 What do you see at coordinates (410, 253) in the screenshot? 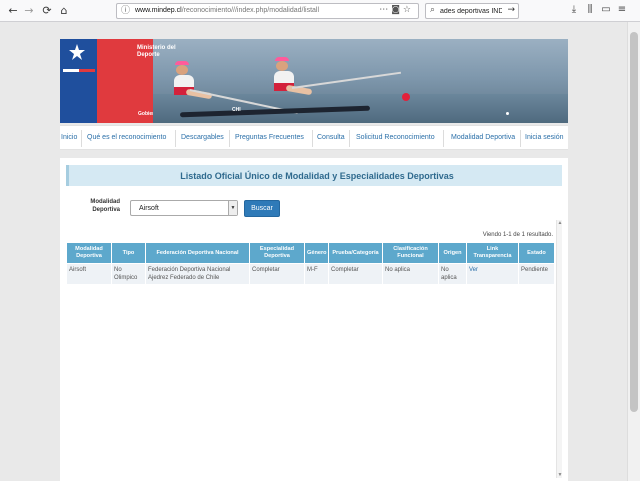
I see `col-clasificacion: Clasificación Funcional` at bounding box center [410, 253].